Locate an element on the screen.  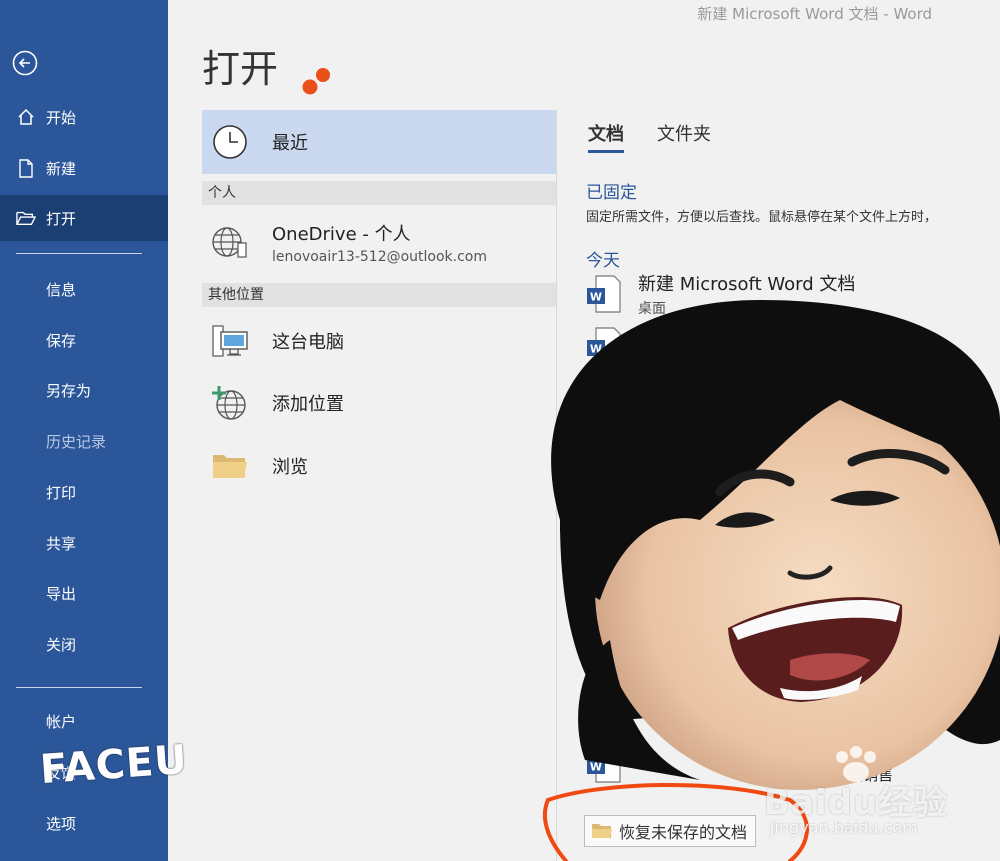
baidu-watermark: Baidu经验 is located at coordinates (856, 803).